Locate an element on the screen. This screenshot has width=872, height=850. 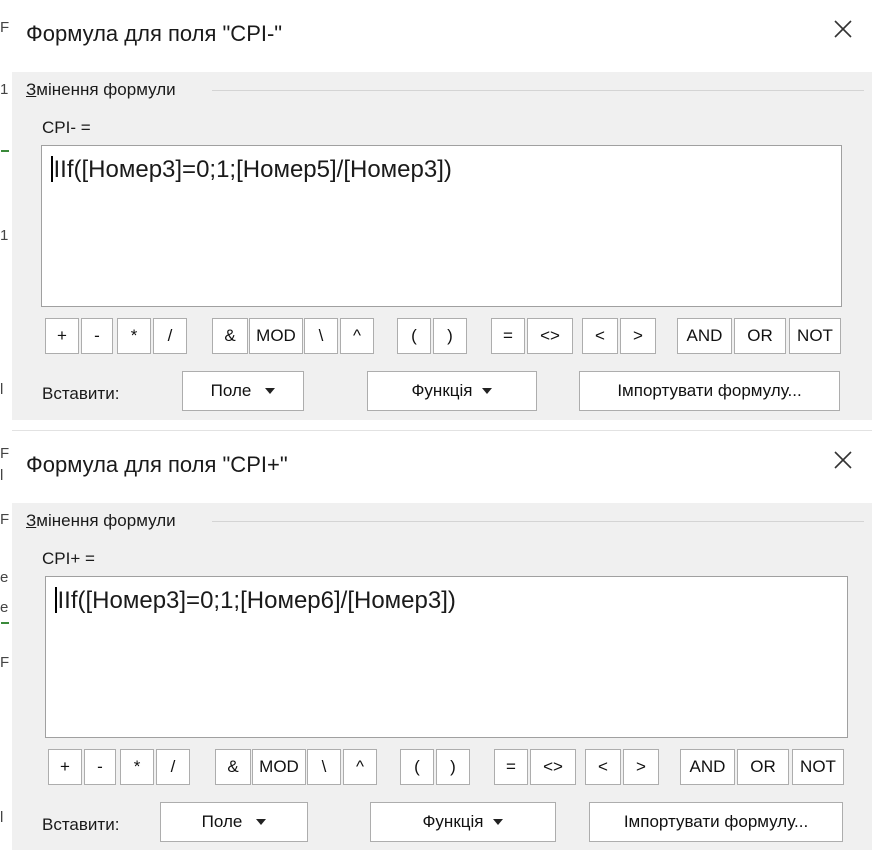
field-label: CPI+ = is located at coordinates (68, 558).